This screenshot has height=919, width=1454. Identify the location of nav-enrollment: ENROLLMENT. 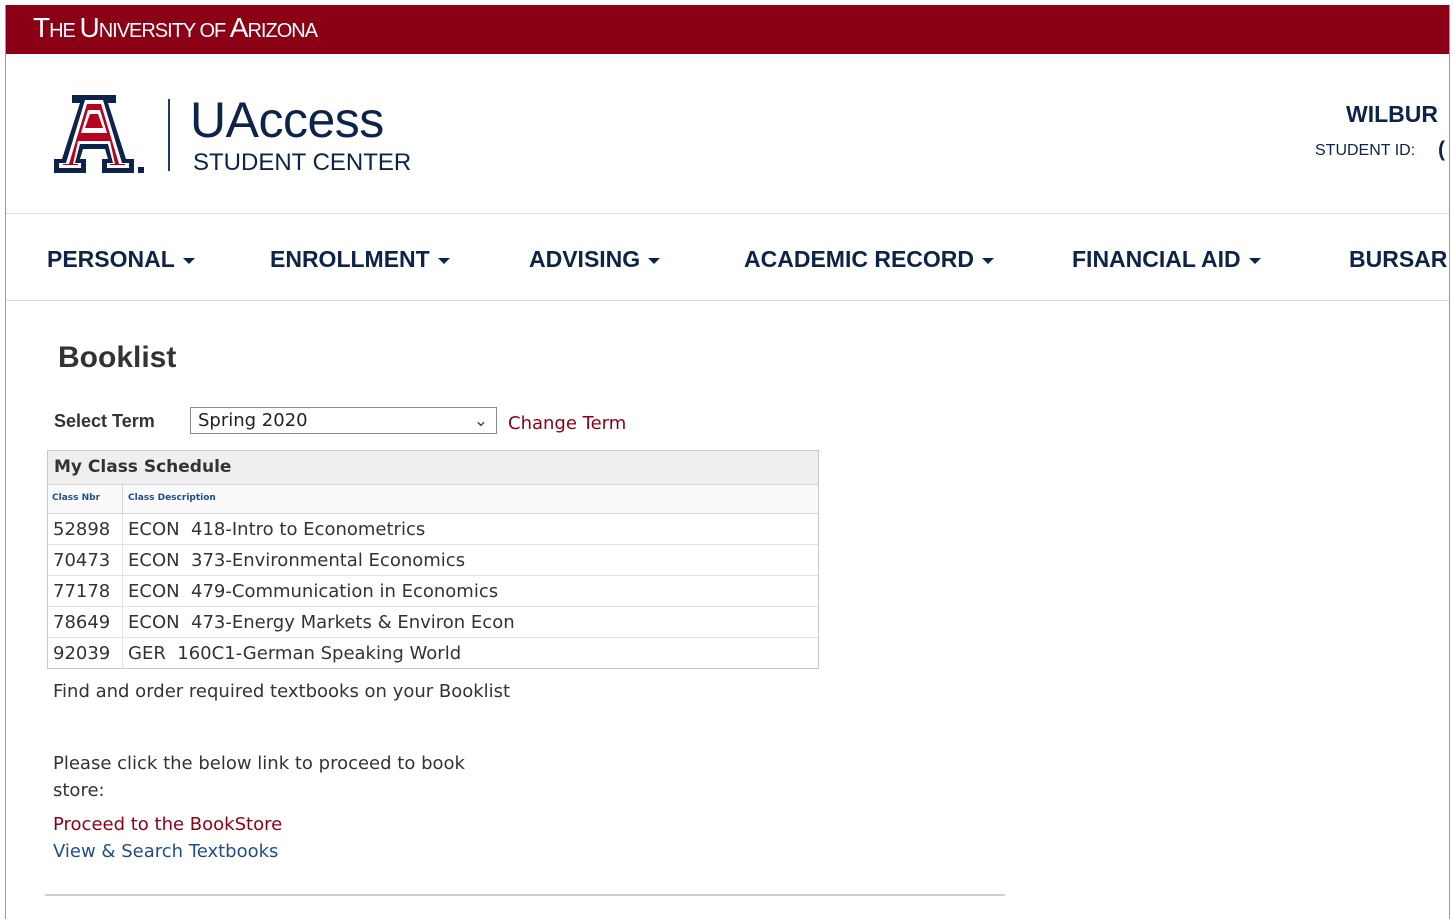
(360, 259).